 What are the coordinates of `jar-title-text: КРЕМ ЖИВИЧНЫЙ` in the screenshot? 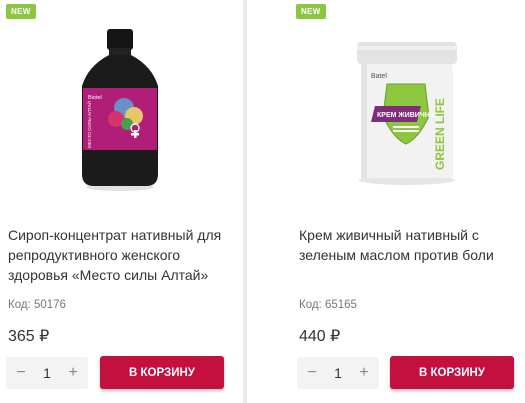 It's located at (409, 114).